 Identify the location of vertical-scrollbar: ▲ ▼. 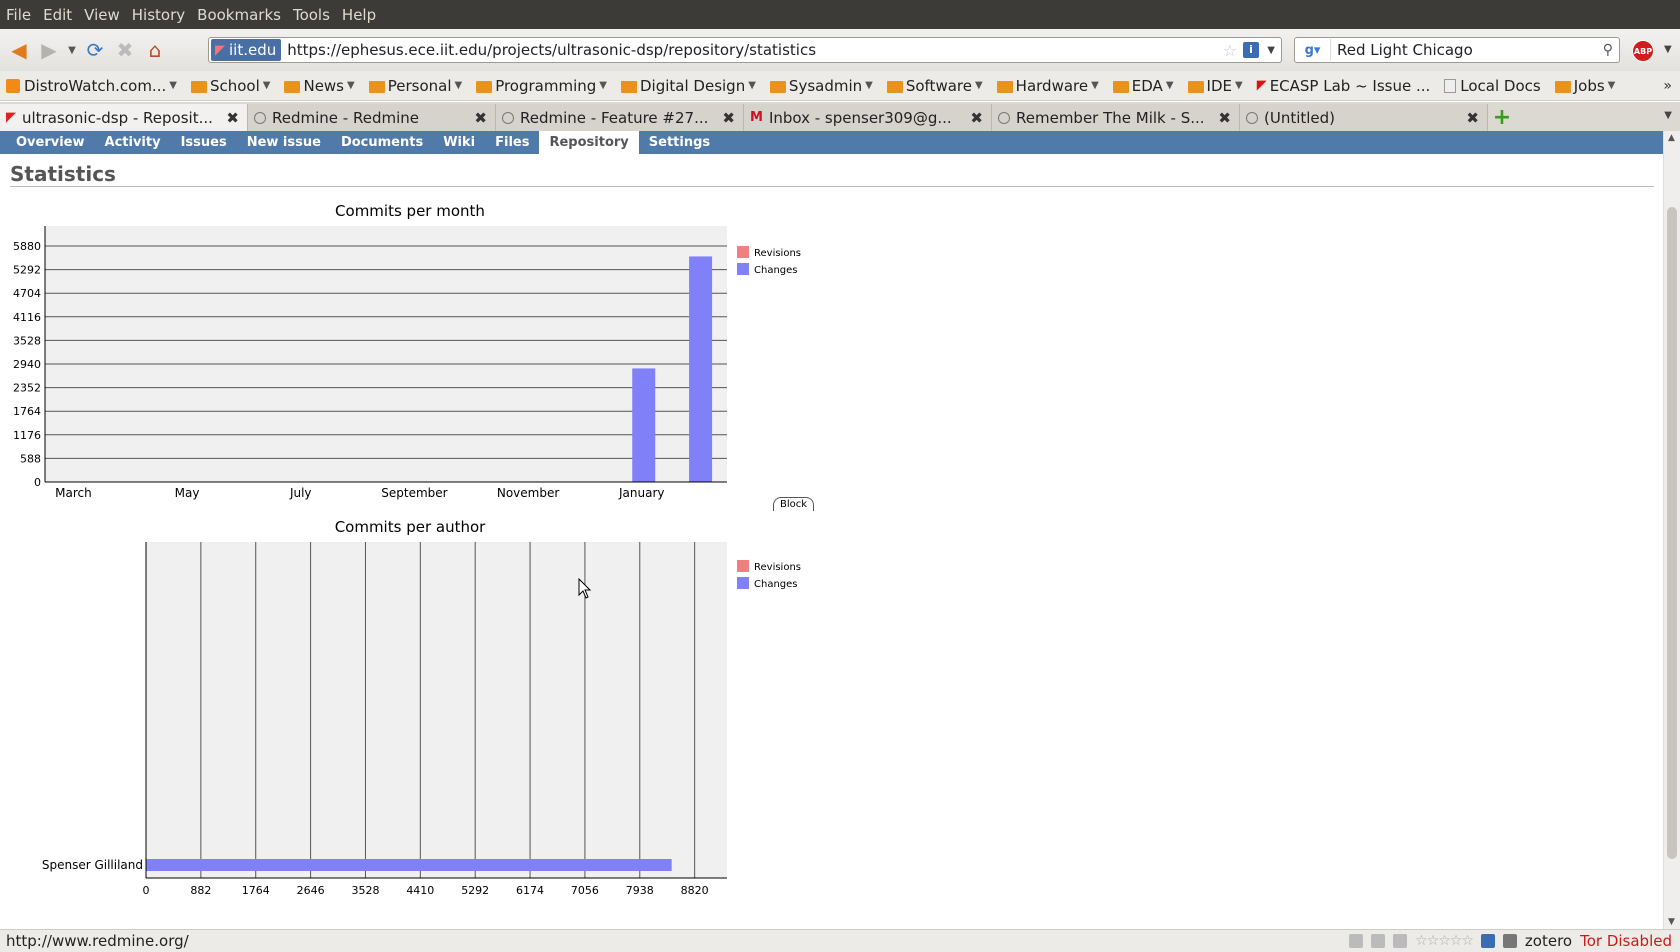
(1671, 530).